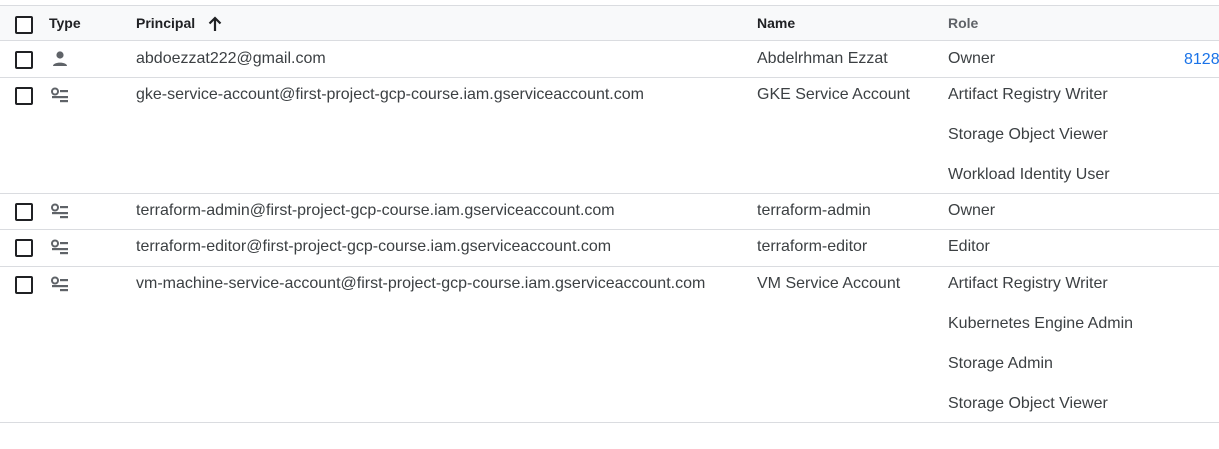 The width and height of the screenshot is (1219, 449). Describe the element at coordinates (833, 94) in the screenshot. I see `principal-name: GKE Service Account` at that location.